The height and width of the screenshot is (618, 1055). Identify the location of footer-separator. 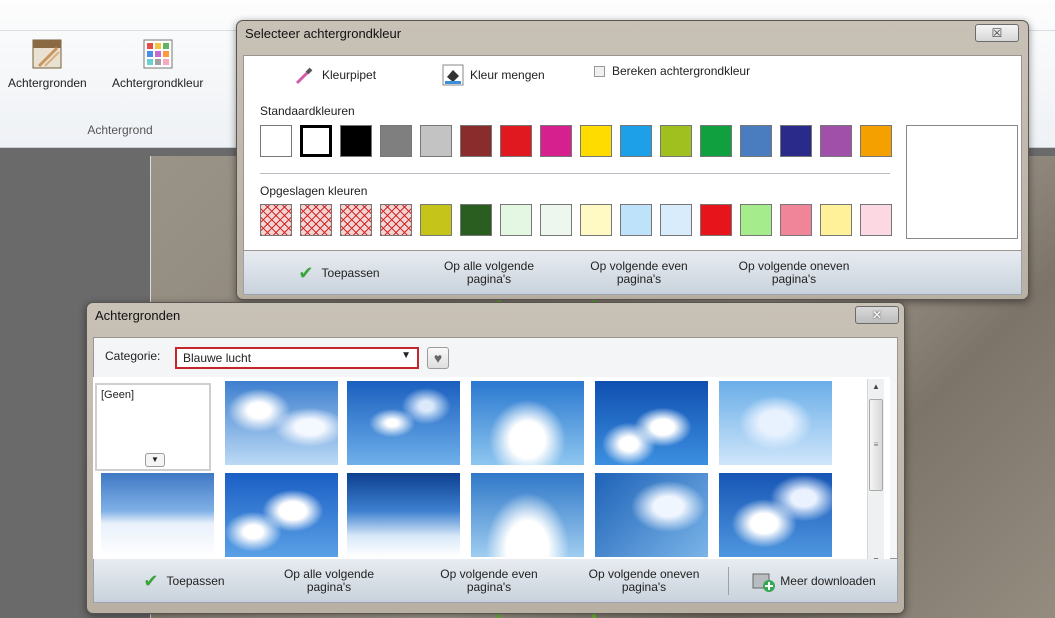
(728, 581).